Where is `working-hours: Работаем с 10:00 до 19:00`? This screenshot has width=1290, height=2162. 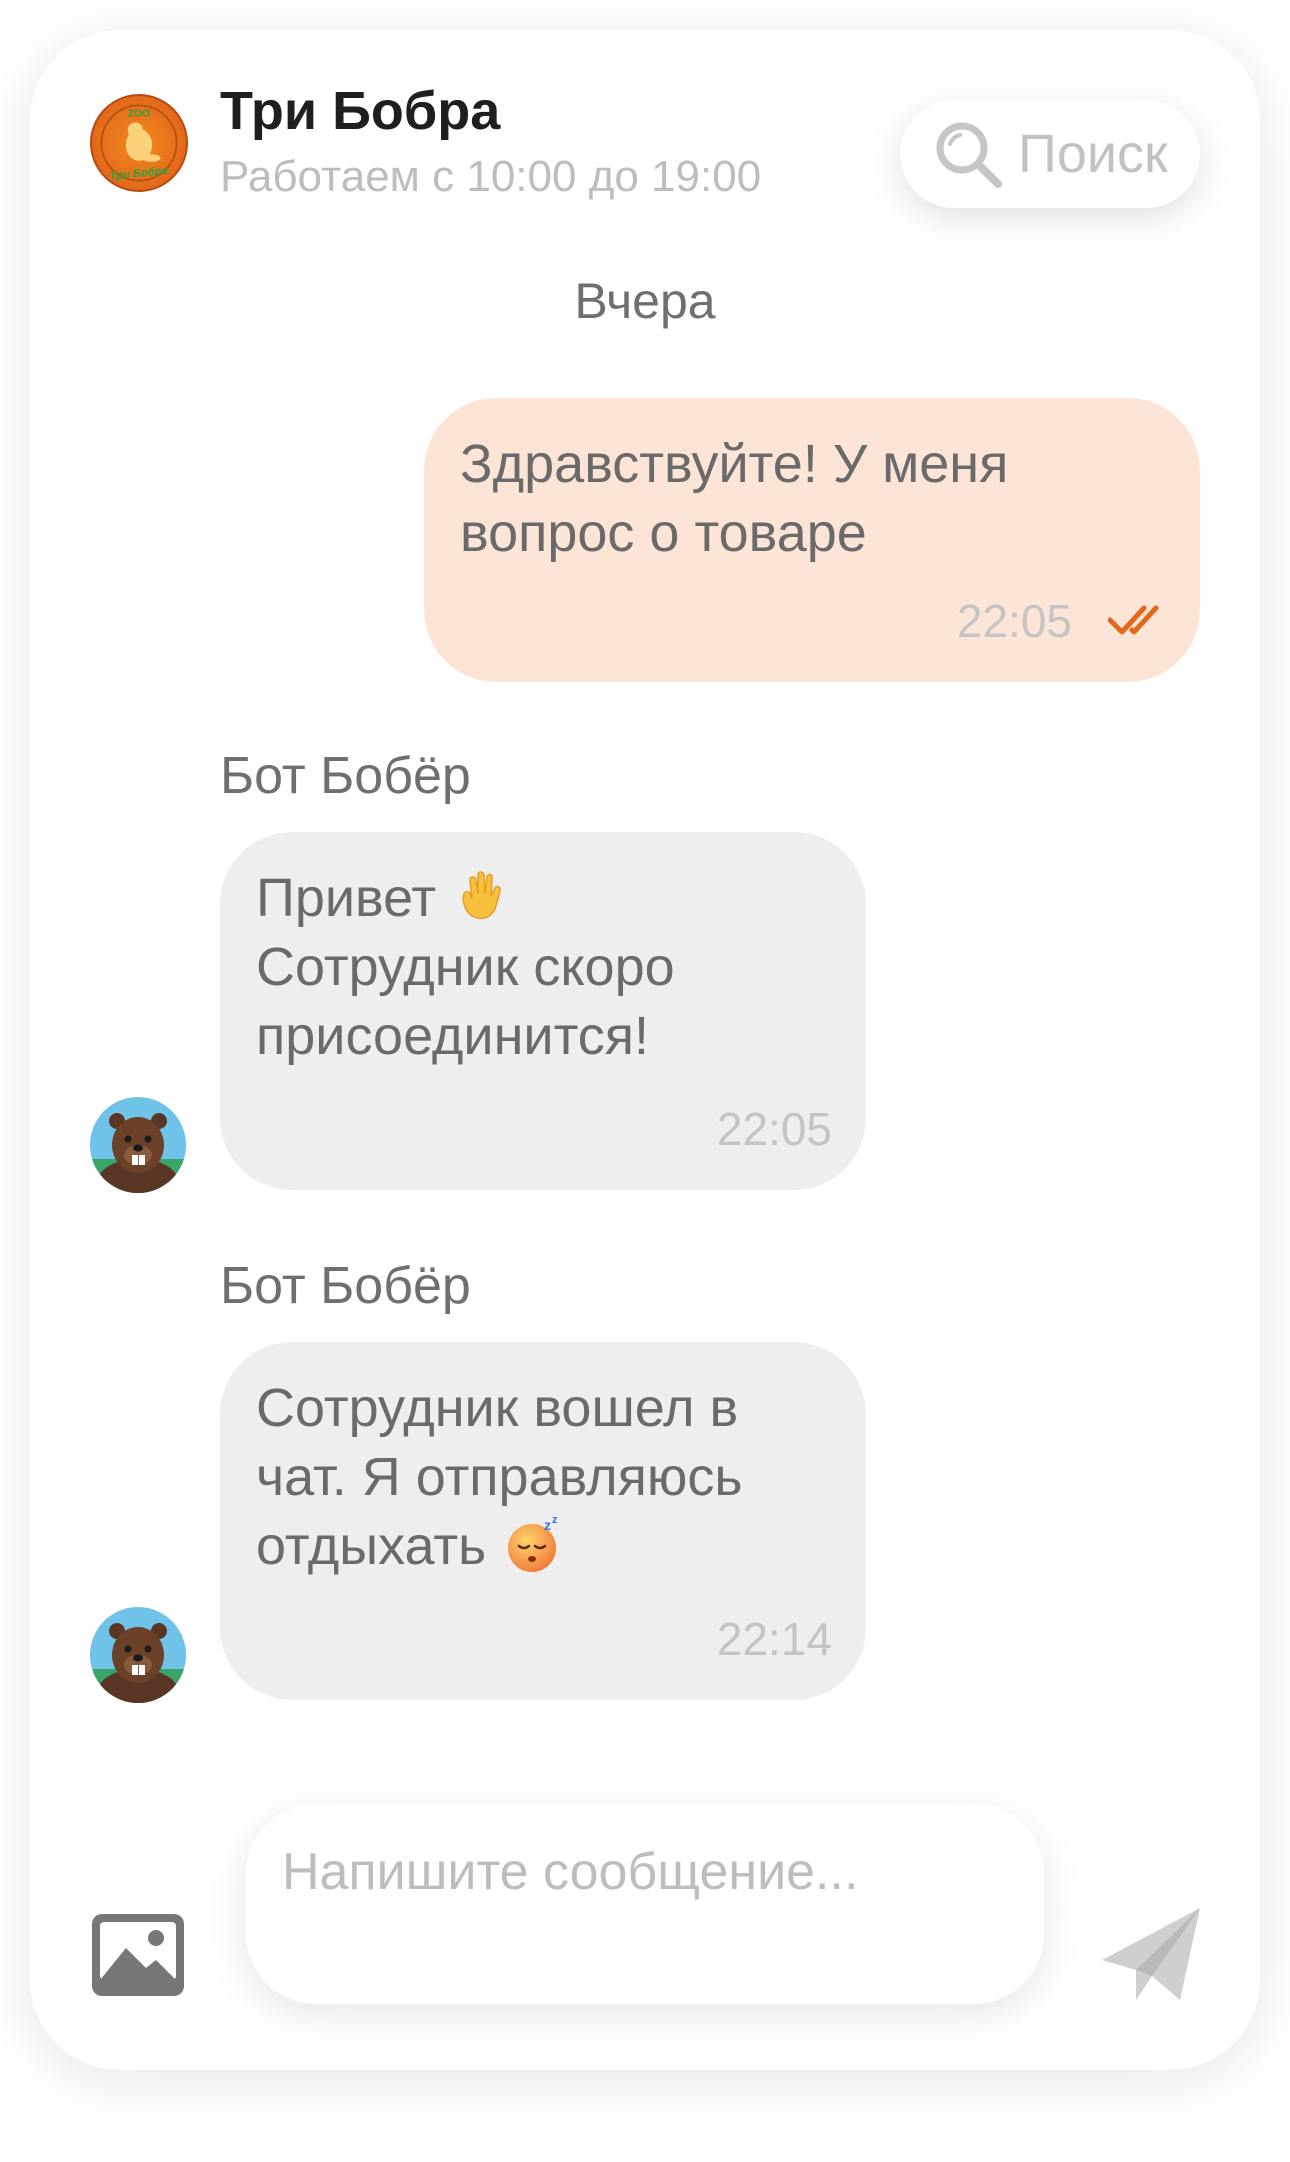
working-hours: Работаем с 10:00 до 19:00 is located at coordinates (491, 176).